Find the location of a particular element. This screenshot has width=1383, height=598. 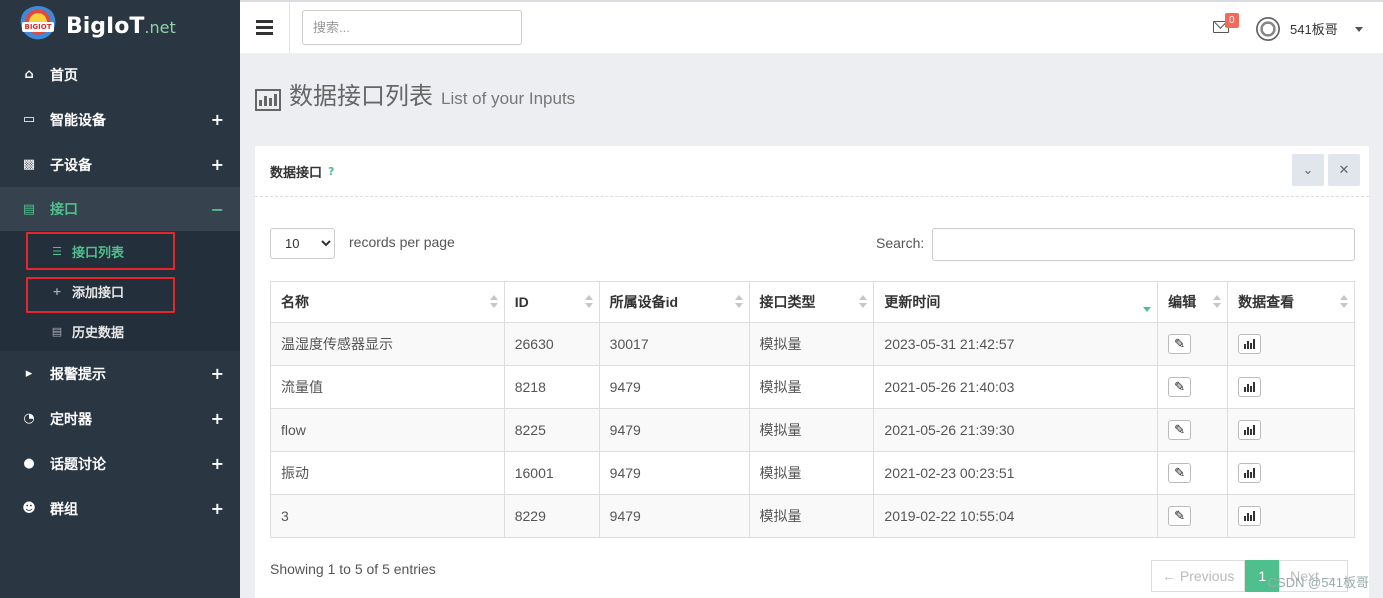

cell-id: 8229 is located at coordinates (551, 516).